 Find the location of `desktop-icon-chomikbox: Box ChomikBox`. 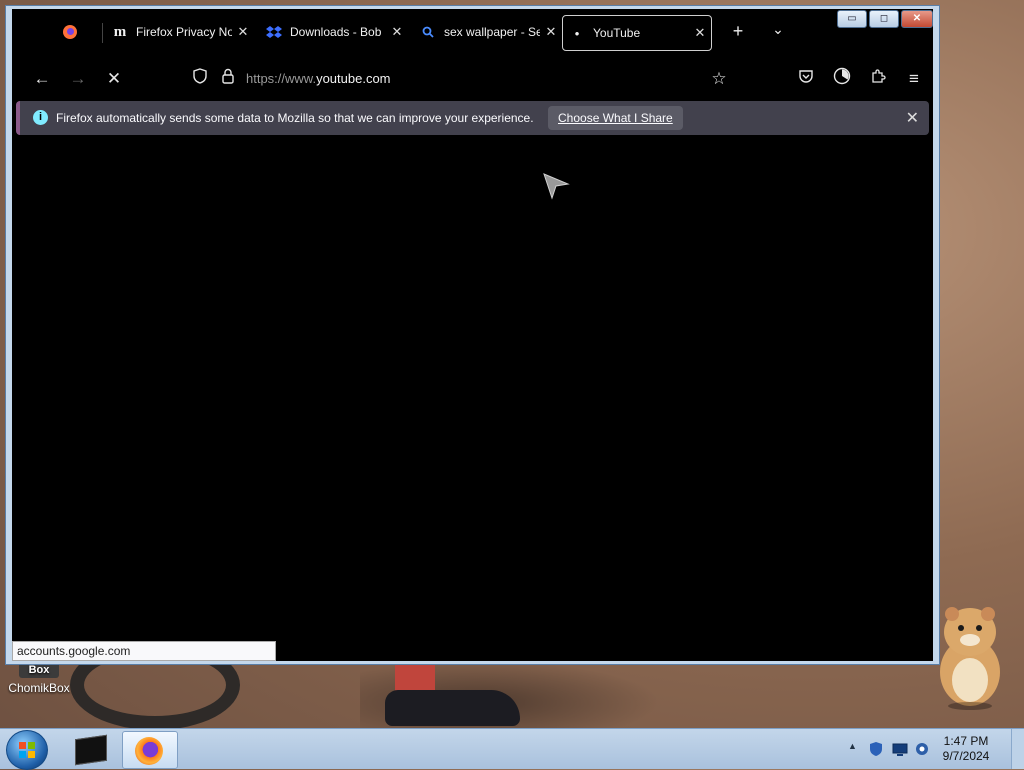

desktop-icon-chomikbox: Box ChomikBox is located at coordinates (39, 678).